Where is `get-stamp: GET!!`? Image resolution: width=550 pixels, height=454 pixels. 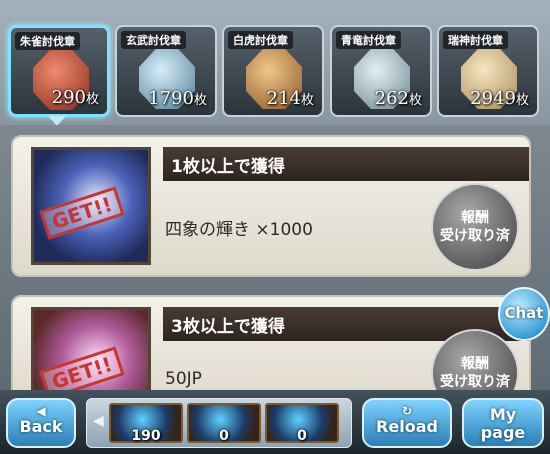
get-stamp: GET!! is located at coordinates (82, 213).